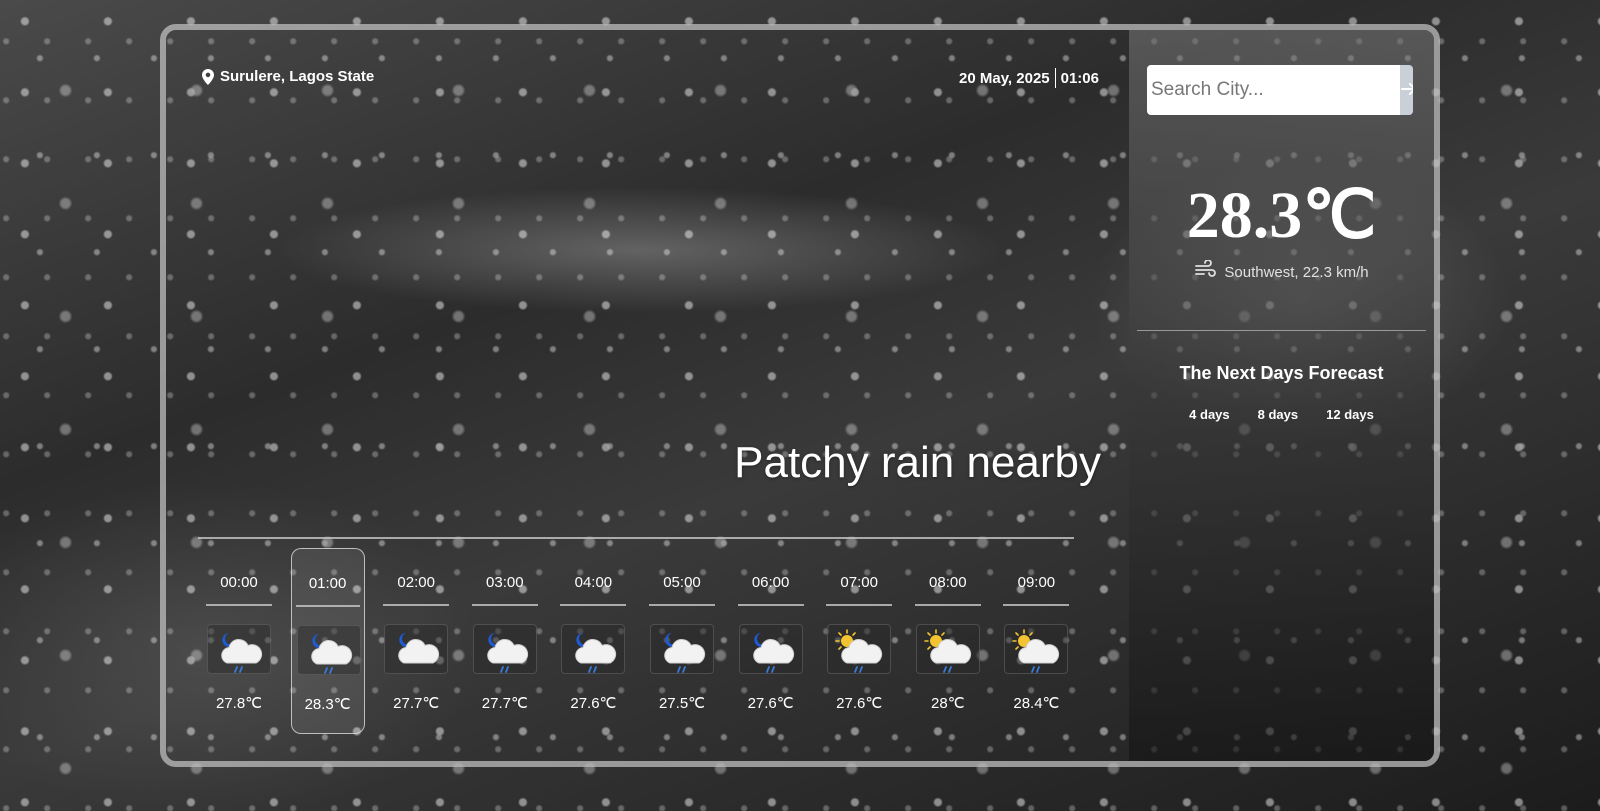  I want to click on hourly-divider, so click(636, 538).